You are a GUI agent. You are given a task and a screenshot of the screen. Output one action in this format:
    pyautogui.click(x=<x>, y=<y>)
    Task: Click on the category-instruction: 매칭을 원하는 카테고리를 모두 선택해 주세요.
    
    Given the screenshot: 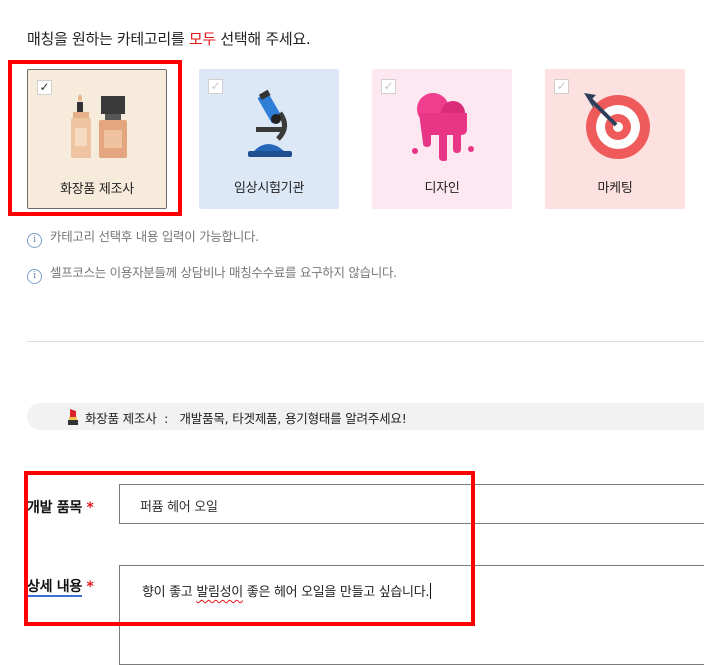 What is the action you would take?
    pyautogui.click(x=169, y=38)
    